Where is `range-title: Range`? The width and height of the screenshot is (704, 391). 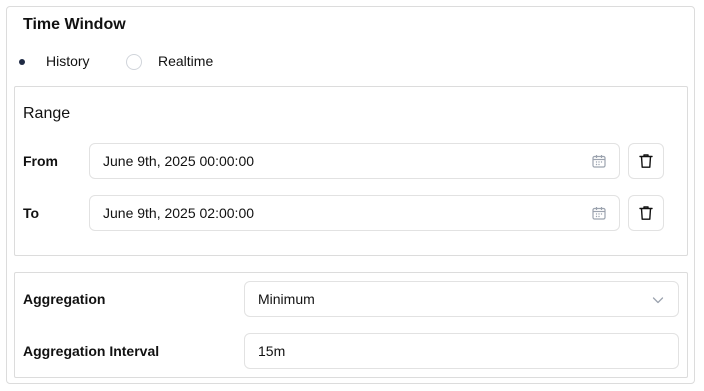
range-title: Range is located at coordinates (47, 113).